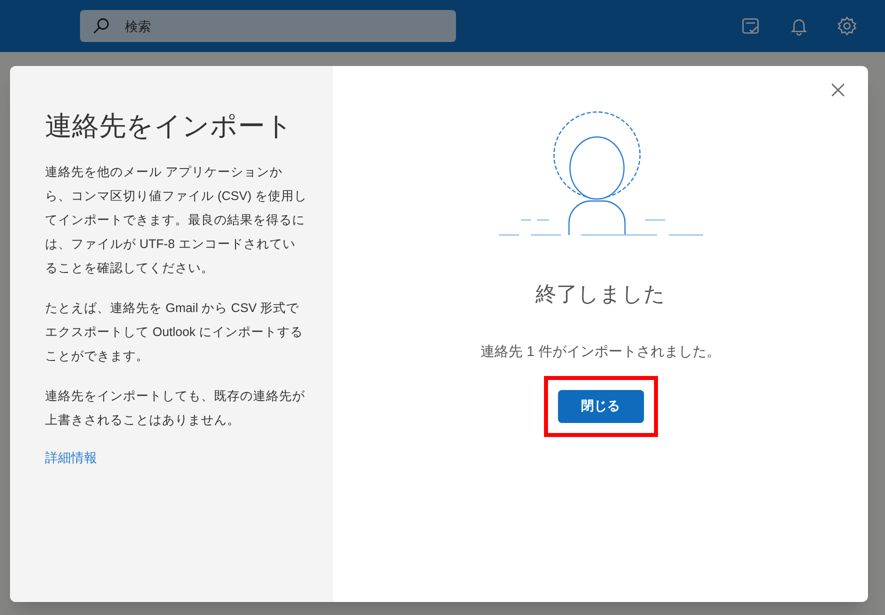  I want to click on close-icon, so click(838, 90).